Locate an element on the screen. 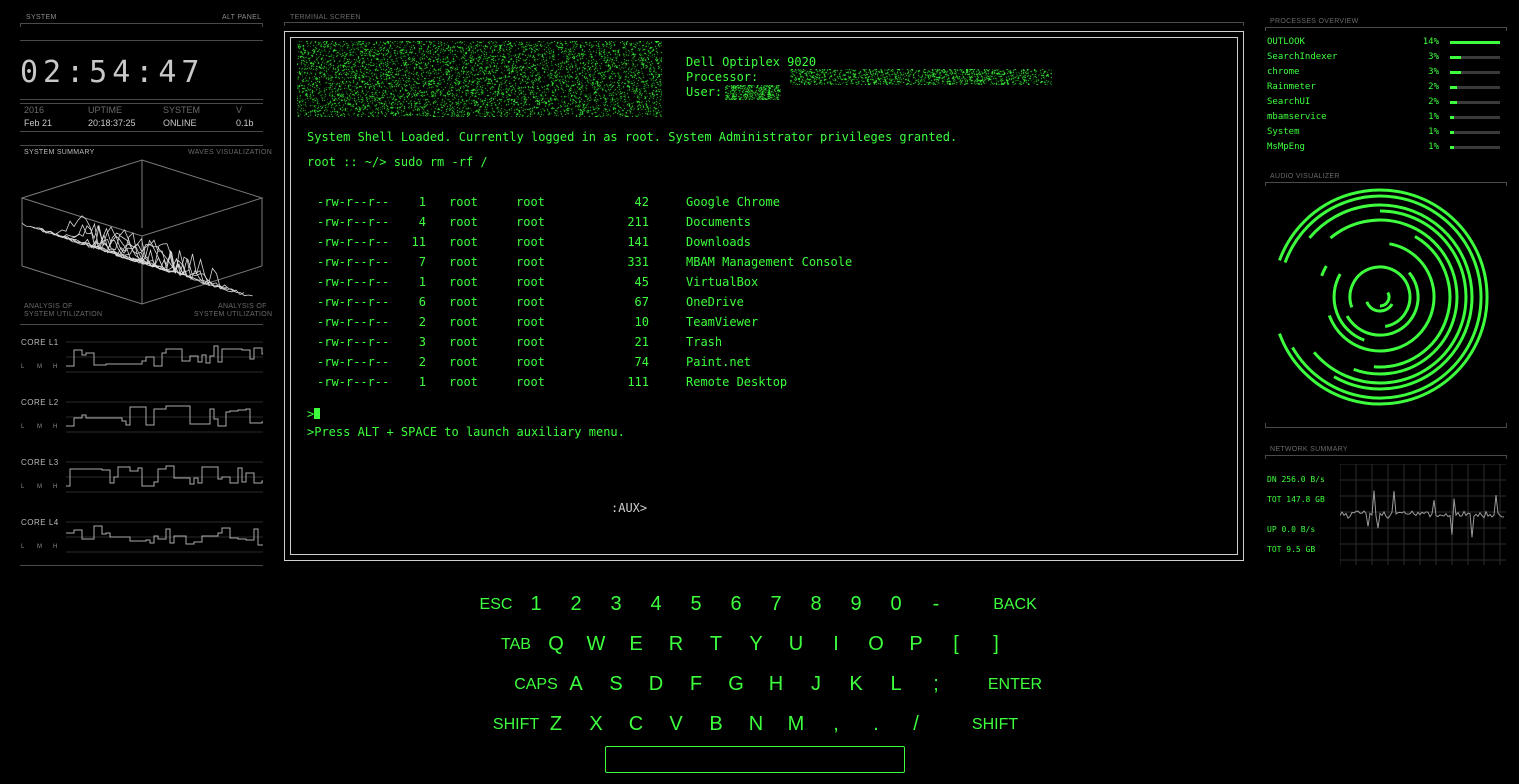 This screenshot has width=1519, height=784. terminal-header: TERMINAL SCREEN is located at coordinates (325, 17).